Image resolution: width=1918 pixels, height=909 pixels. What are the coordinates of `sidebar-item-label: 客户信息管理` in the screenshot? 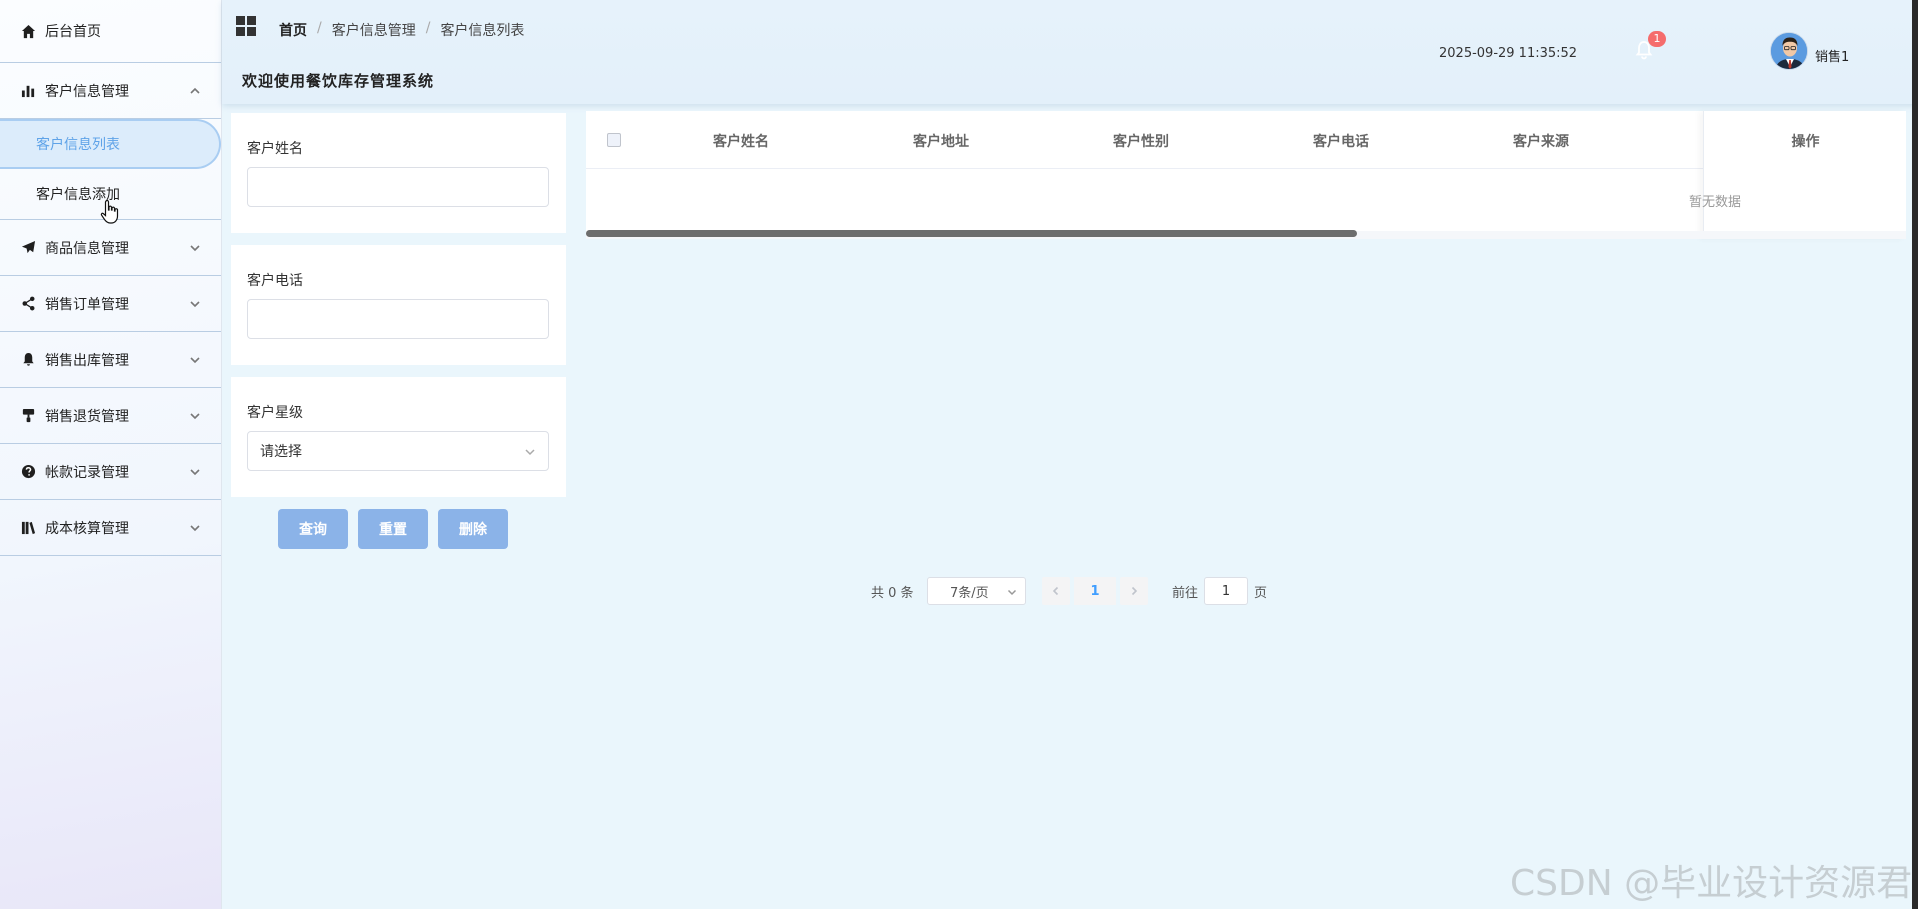 It's located at (87, 91).